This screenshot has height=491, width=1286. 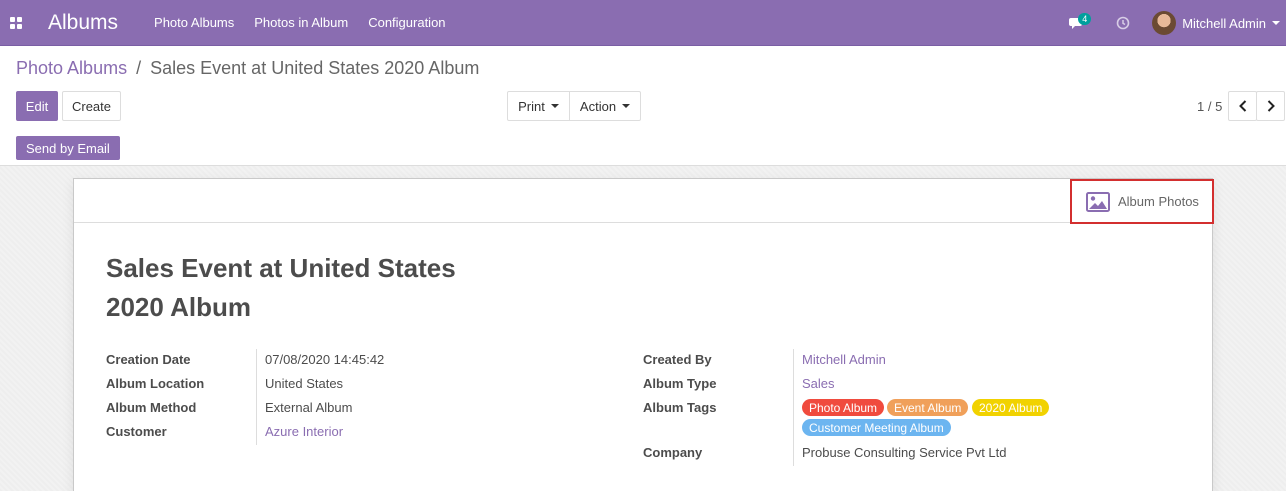 What do you see at coordinates (1164, 23) in the screenshot?
I see `avatar` at bounding box center [1164, 23].